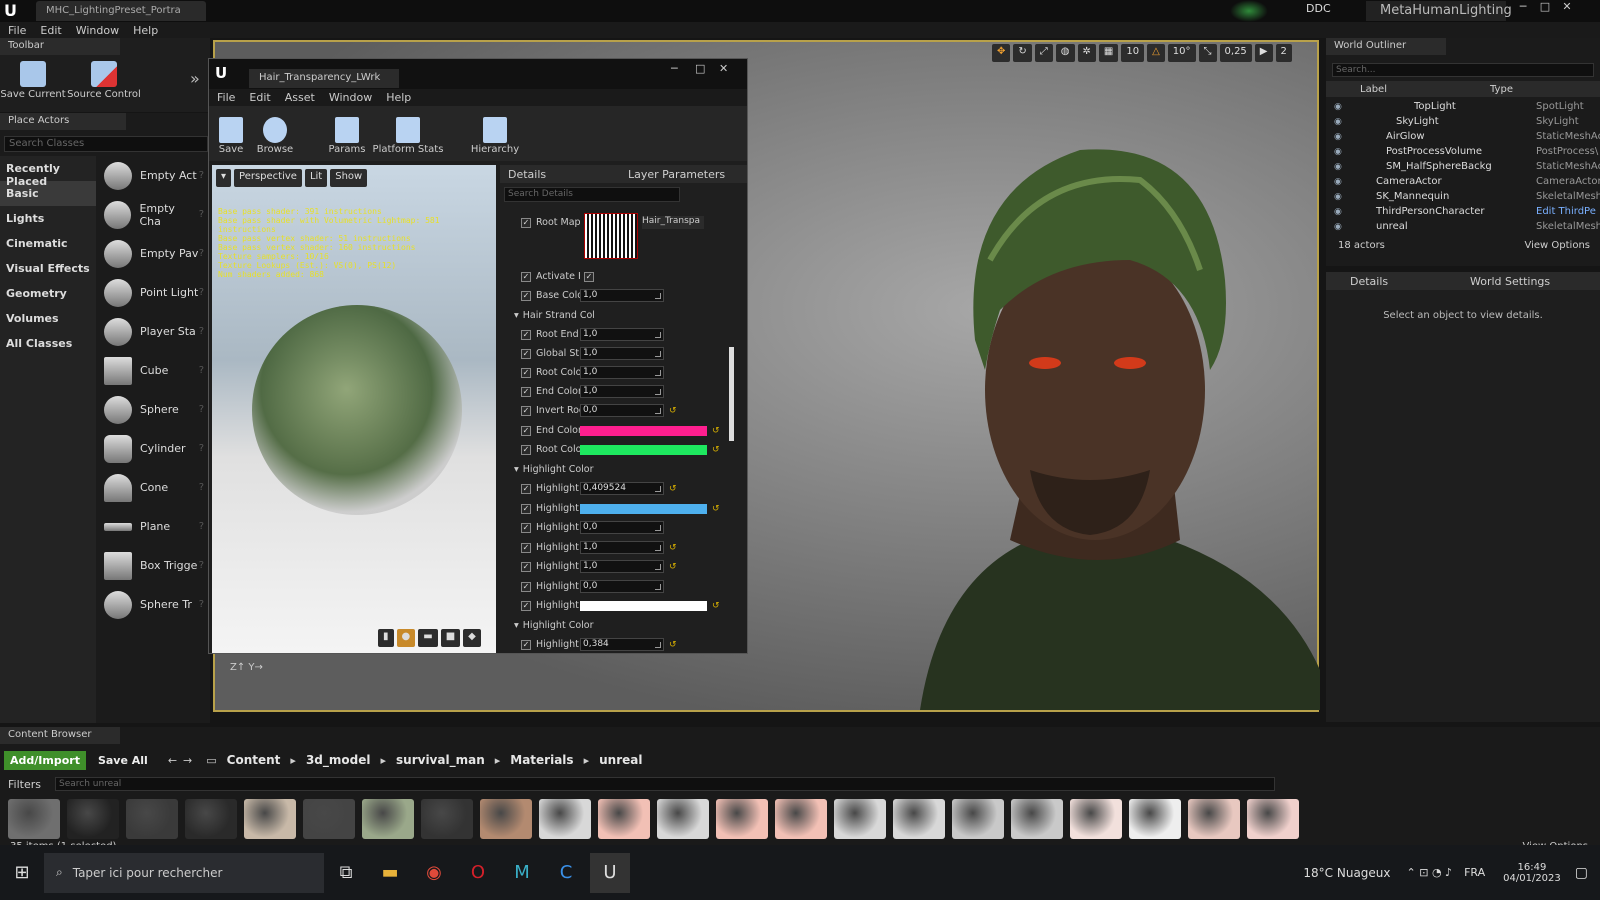  What do you see at coordinates (48, 268) in the screenshot?
I see `category-visual-effects: Visual Effects` at bounding box center [48, 268].